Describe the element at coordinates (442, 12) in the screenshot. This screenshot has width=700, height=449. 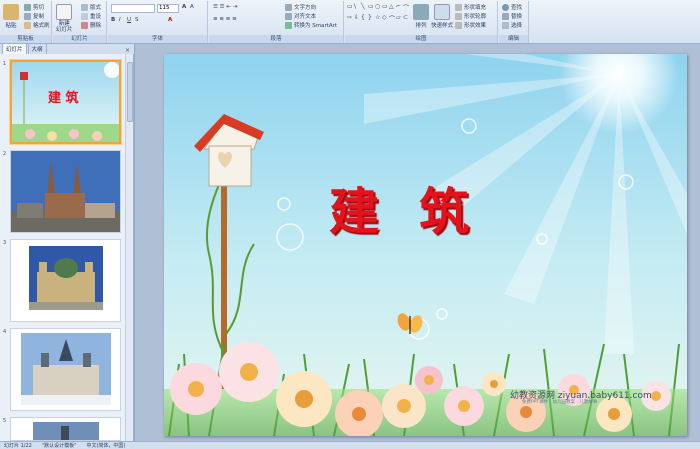
I see `quick-styles-icon` at that location.